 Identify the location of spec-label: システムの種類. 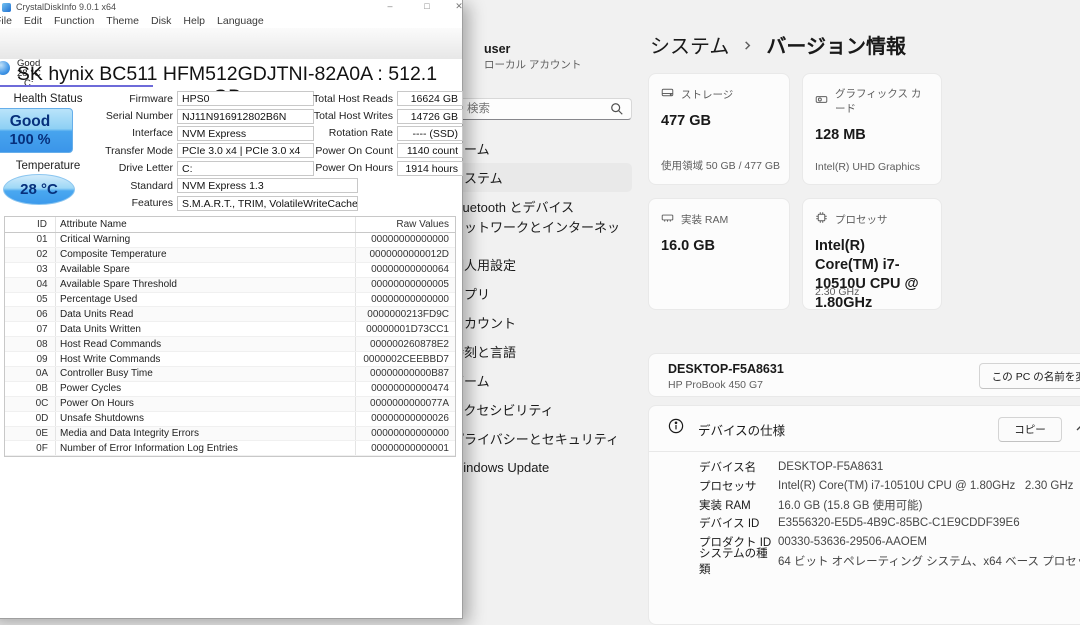
(733, 561).